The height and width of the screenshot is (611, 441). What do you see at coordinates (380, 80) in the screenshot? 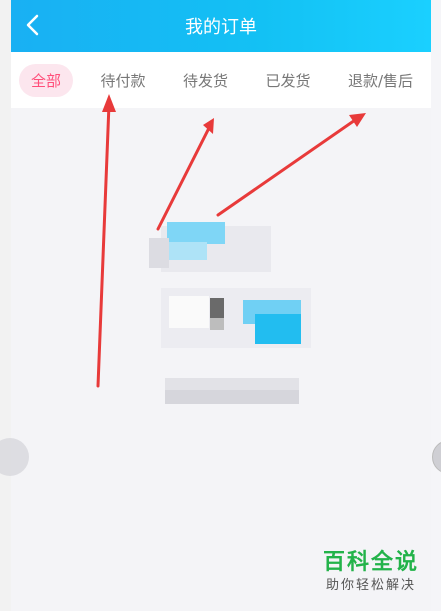
I see `tab-refund-after-sales: 退款/售后` at bounding box center [380, 80].